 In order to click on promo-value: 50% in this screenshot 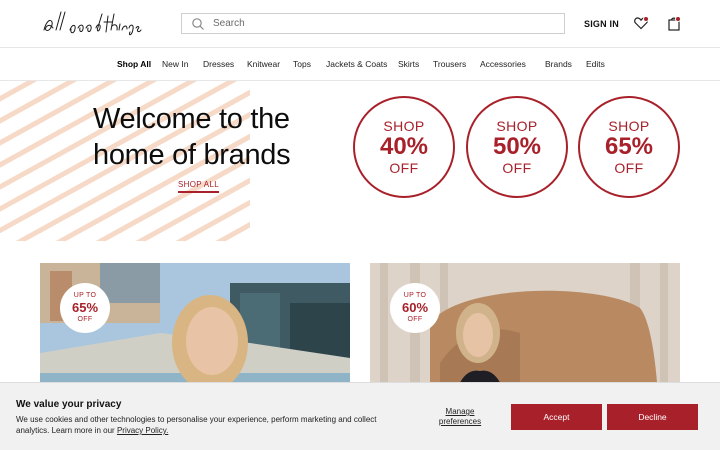, I will do `click(517, 146)`.